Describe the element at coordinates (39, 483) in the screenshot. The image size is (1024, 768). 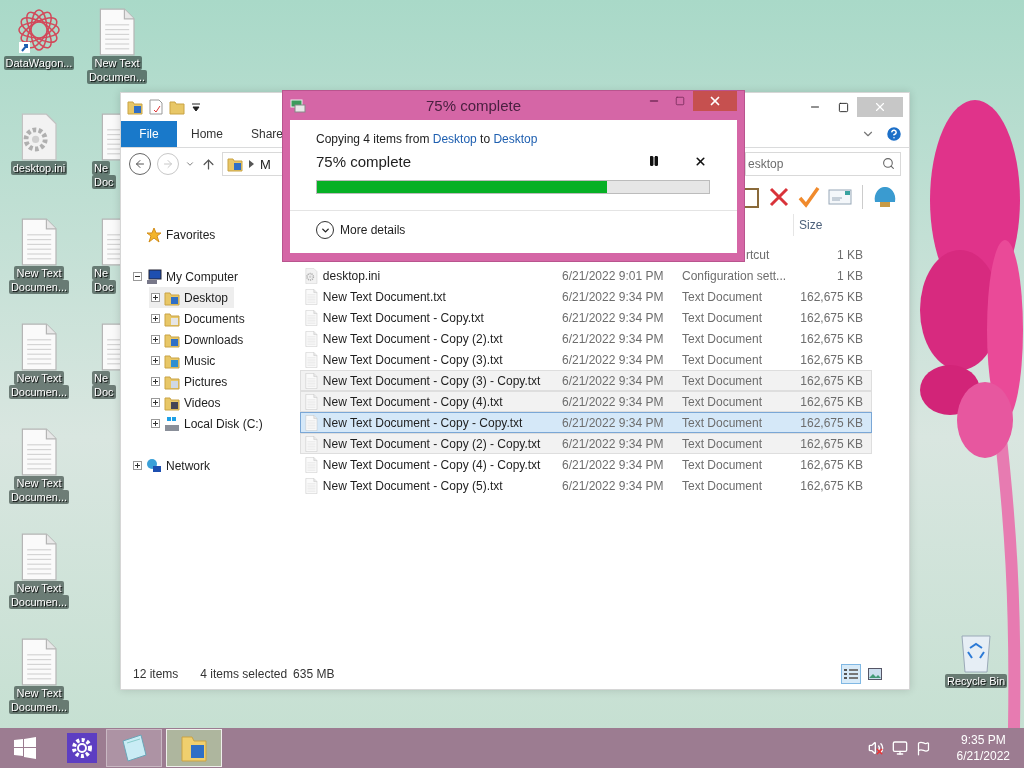
I see `icon-label: New Text` at that location.